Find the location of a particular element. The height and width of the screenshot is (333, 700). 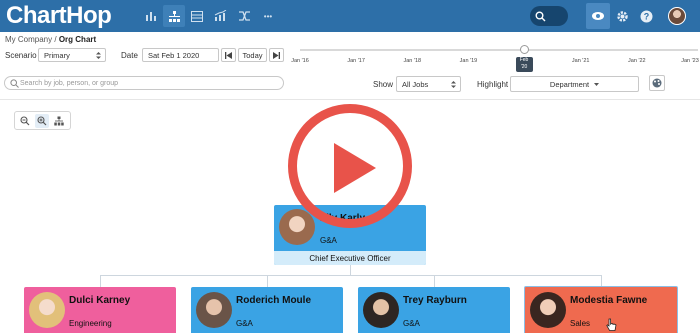

timeline-tick-label: Jan '16 is located at coordinates (300, 61).